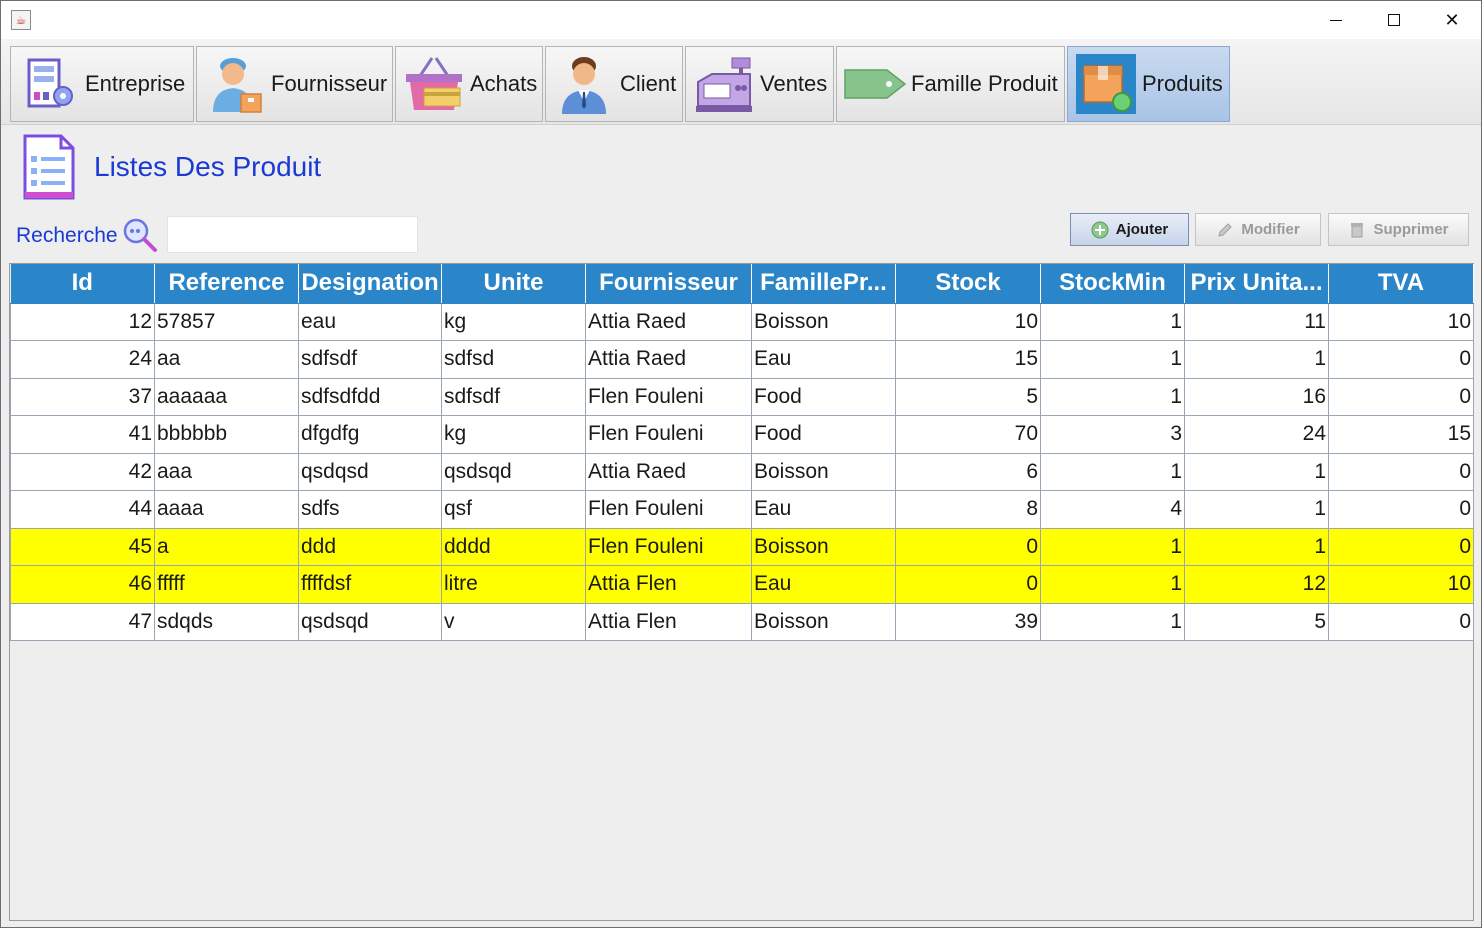 The width and height of the screenshot is (1482, 928). Describe the element at coordinates (294, 84) in the screenshot. I see `tab-fournisseur: Fournisseur` at that location.